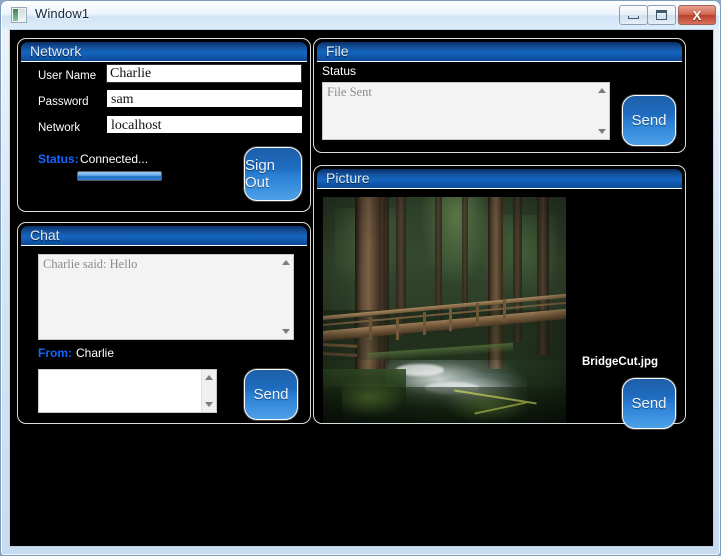  Describe the element at coordinates (95, 353) in the screenshot. I see `from-value: Charlie` at that location.